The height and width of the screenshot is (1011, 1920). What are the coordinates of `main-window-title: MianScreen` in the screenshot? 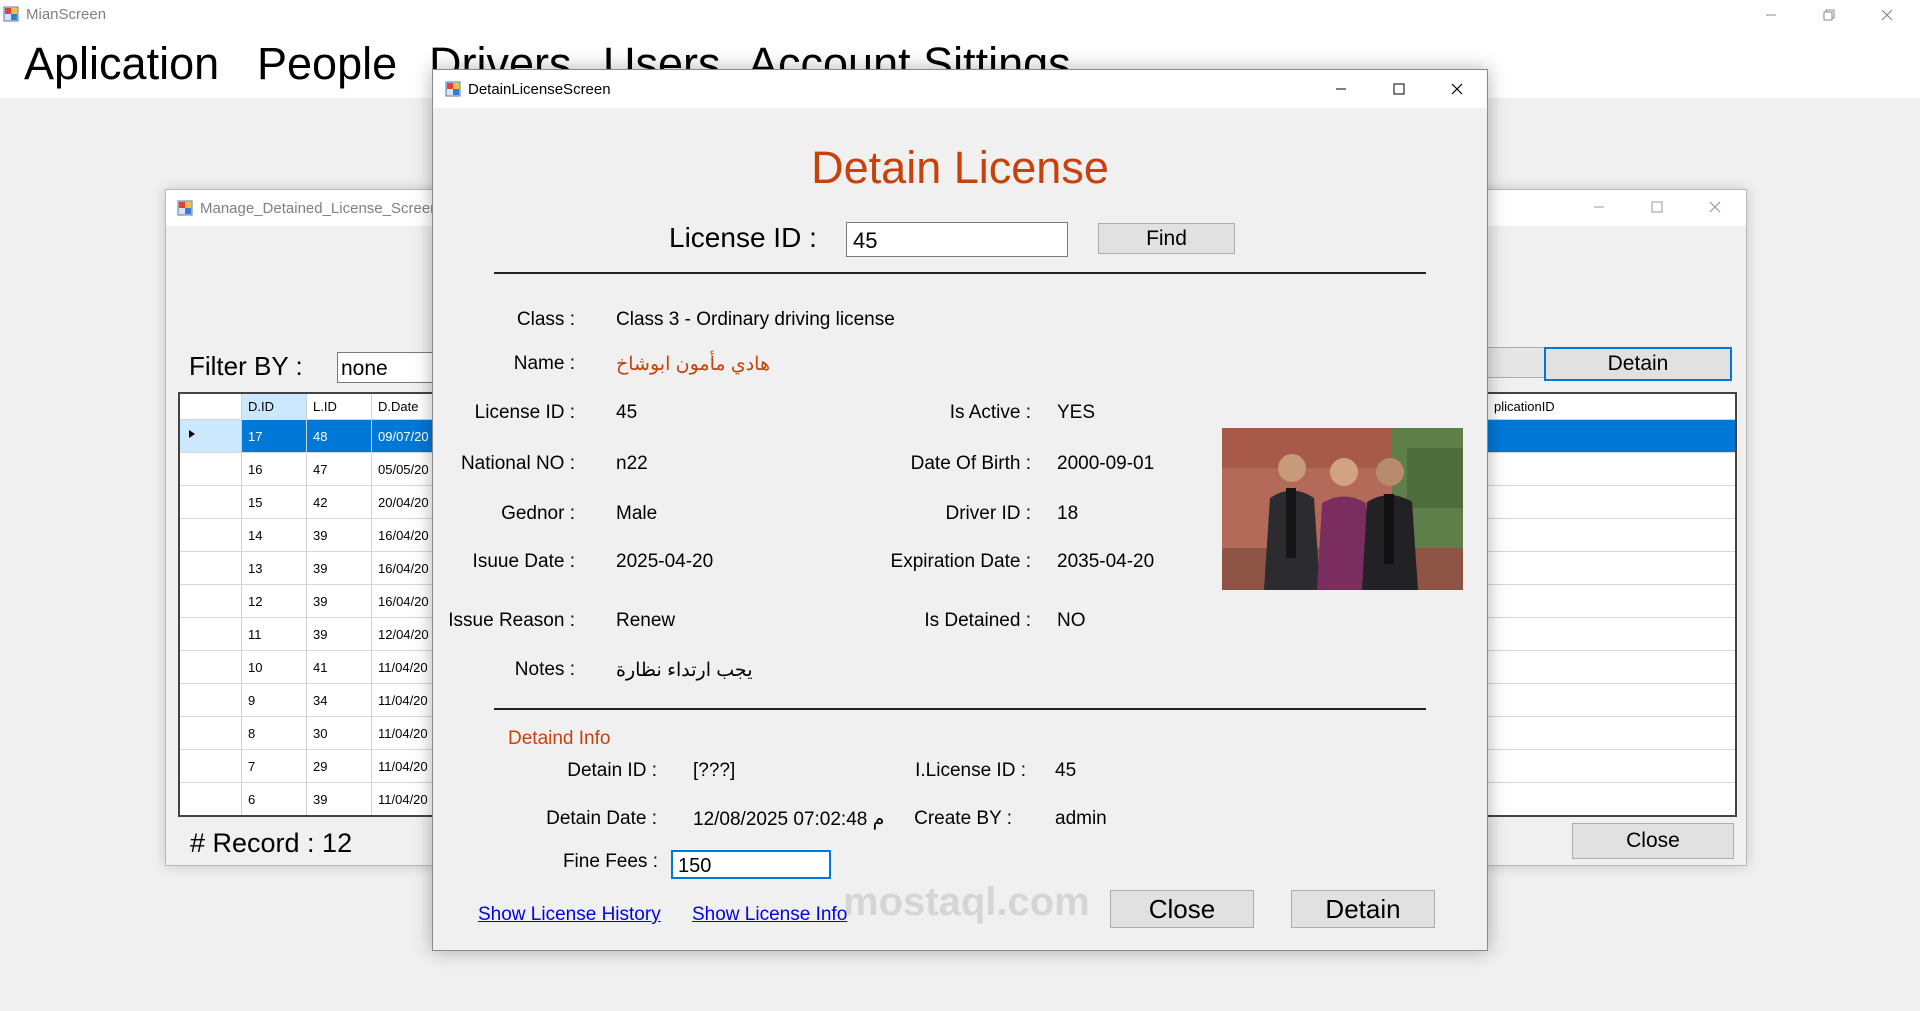 It's located at (66, 14).